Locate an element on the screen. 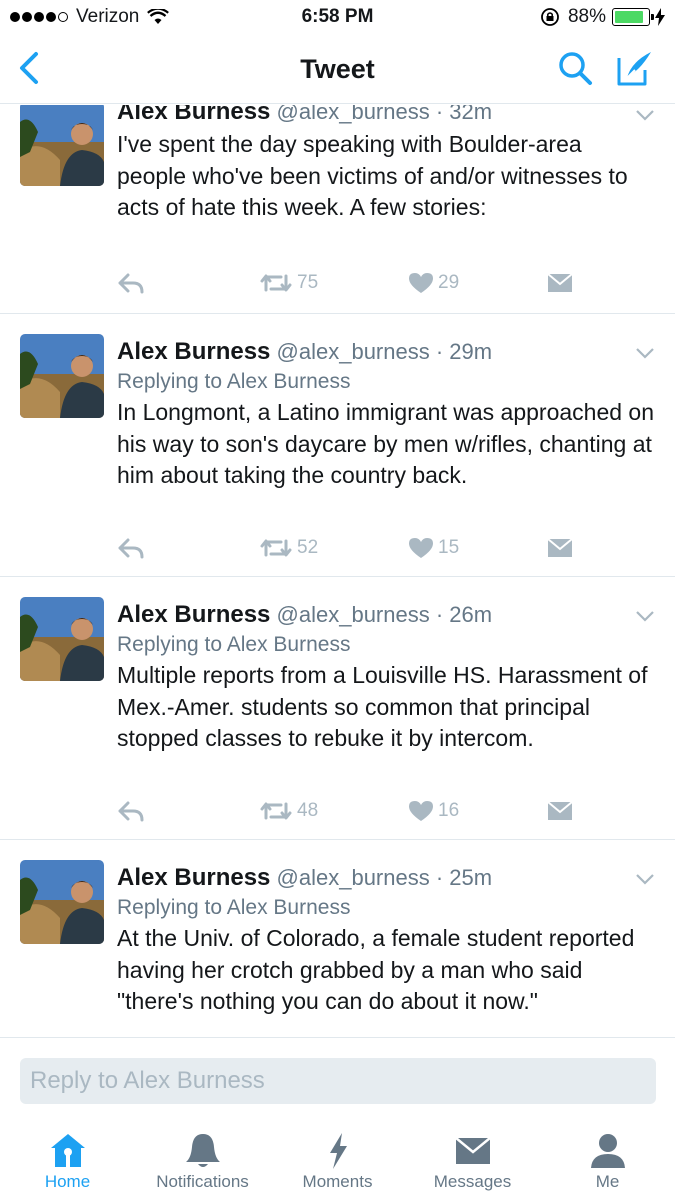  search-icon is located at coordinates (575, 68).